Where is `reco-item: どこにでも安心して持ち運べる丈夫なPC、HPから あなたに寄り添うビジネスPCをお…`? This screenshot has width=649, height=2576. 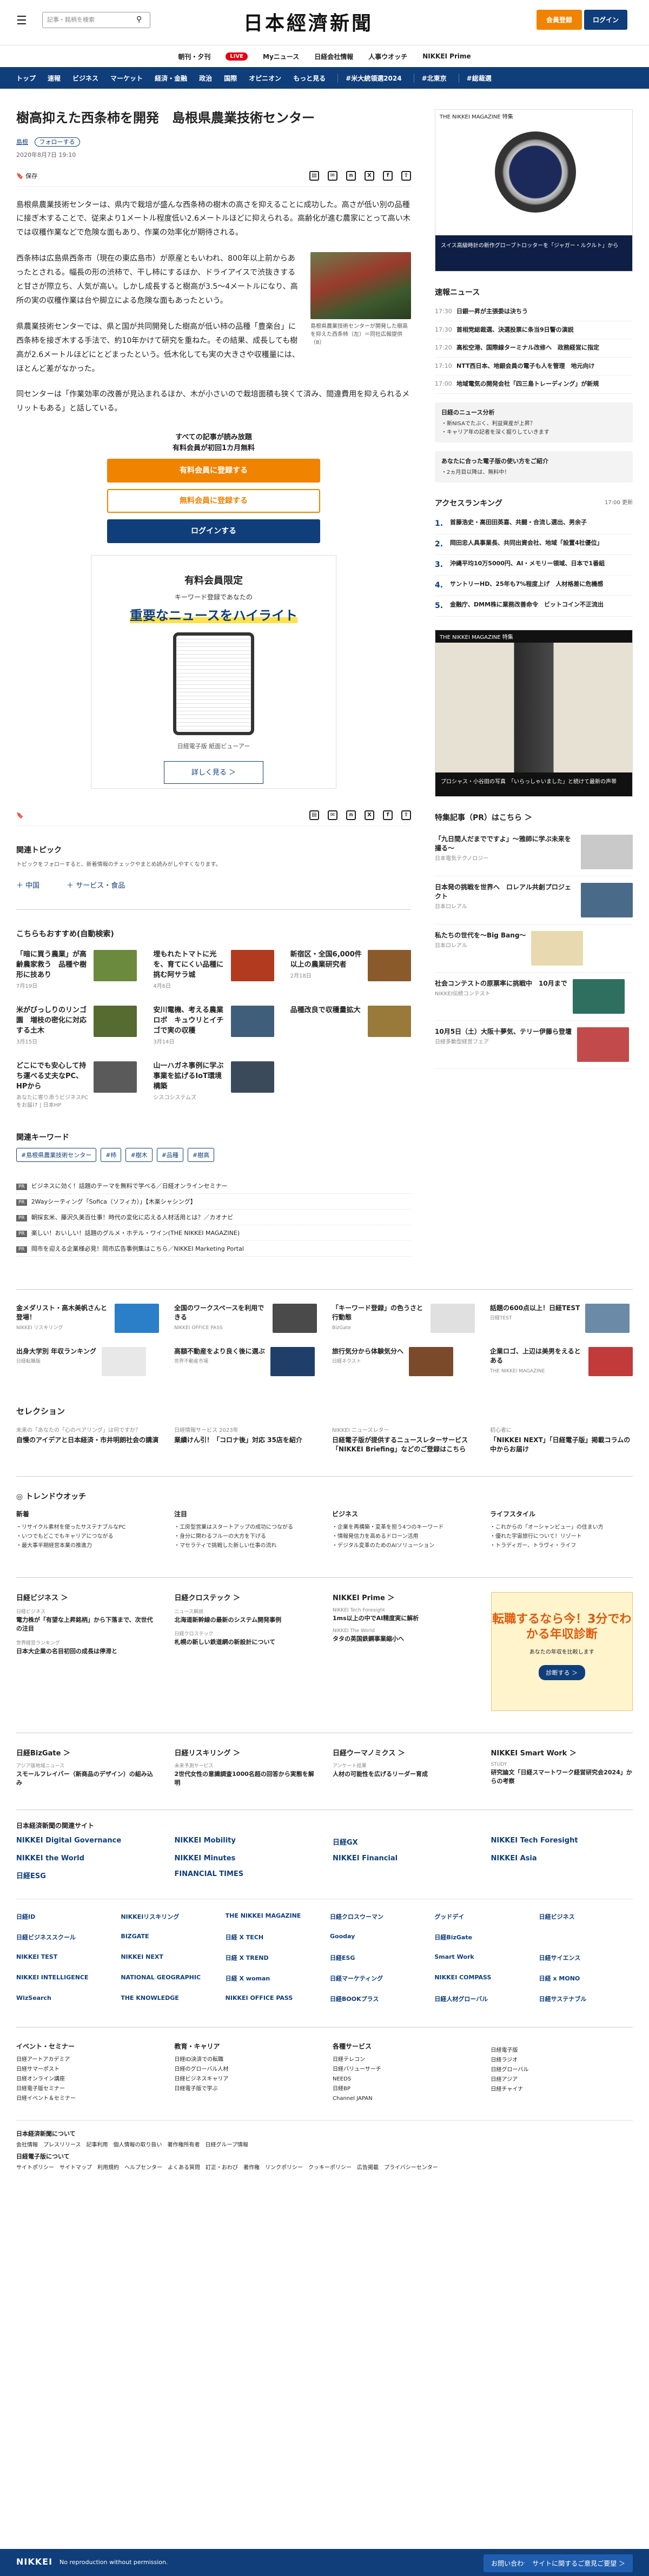
reco-item: どこにでも安心して持ち運べる丈夫なPC、HPから あなたに寄り添うビジネスPCをお… is located at coordinates (77, 1085).